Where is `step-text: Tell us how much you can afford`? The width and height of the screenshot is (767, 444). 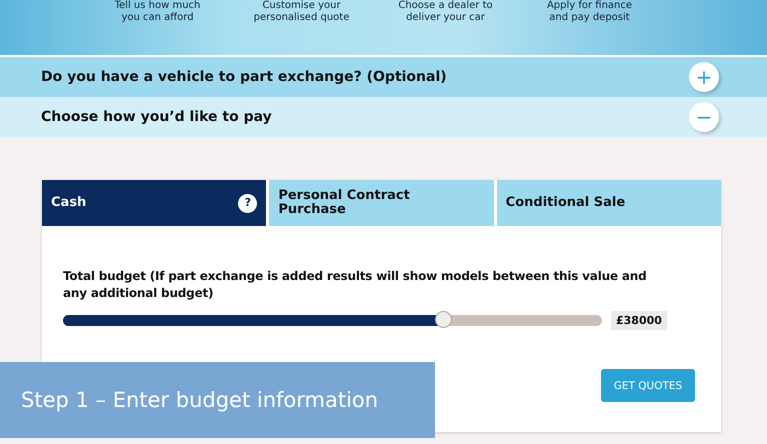
step-text: Tell us how much you can afford is located at coordinates (158, 12).